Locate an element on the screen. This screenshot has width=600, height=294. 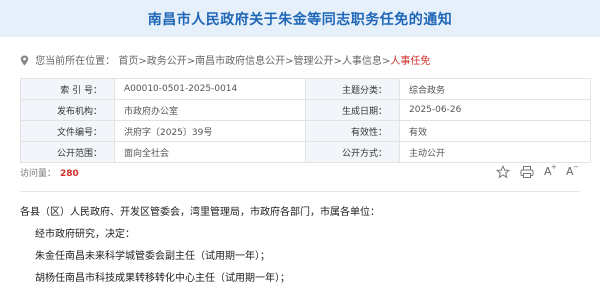
info-row: 文件编号： 洪府字〔2025〕39号 有效性： 有效 is located at coordinates (305, 131).